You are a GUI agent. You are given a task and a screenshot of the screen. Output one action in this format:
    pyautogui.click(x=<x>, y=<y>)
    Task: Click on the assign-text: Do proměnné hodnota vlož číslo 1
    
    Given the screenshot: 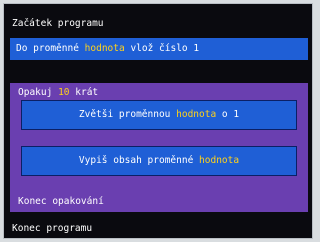 What is the action you would take?
    pyautogui.click(x=107, y=49)
    